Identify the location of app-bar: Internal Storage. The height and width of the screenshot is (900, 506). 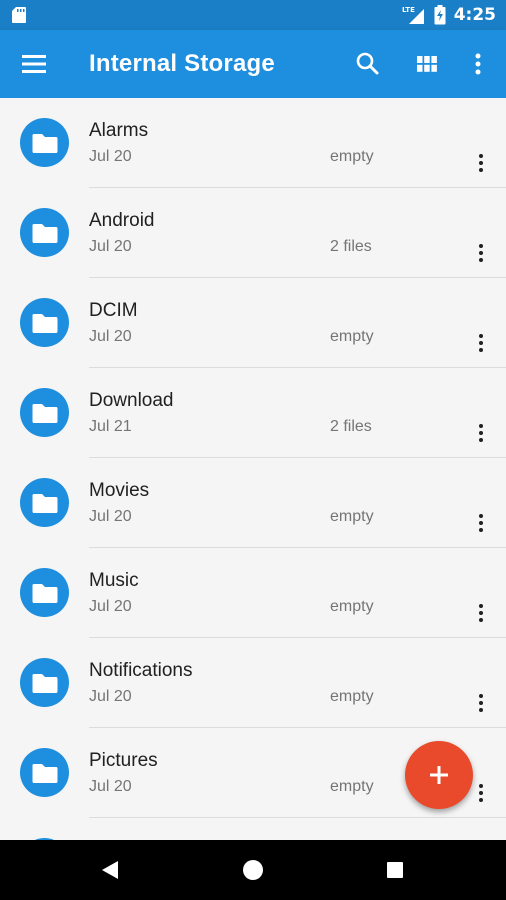
(253, 64).